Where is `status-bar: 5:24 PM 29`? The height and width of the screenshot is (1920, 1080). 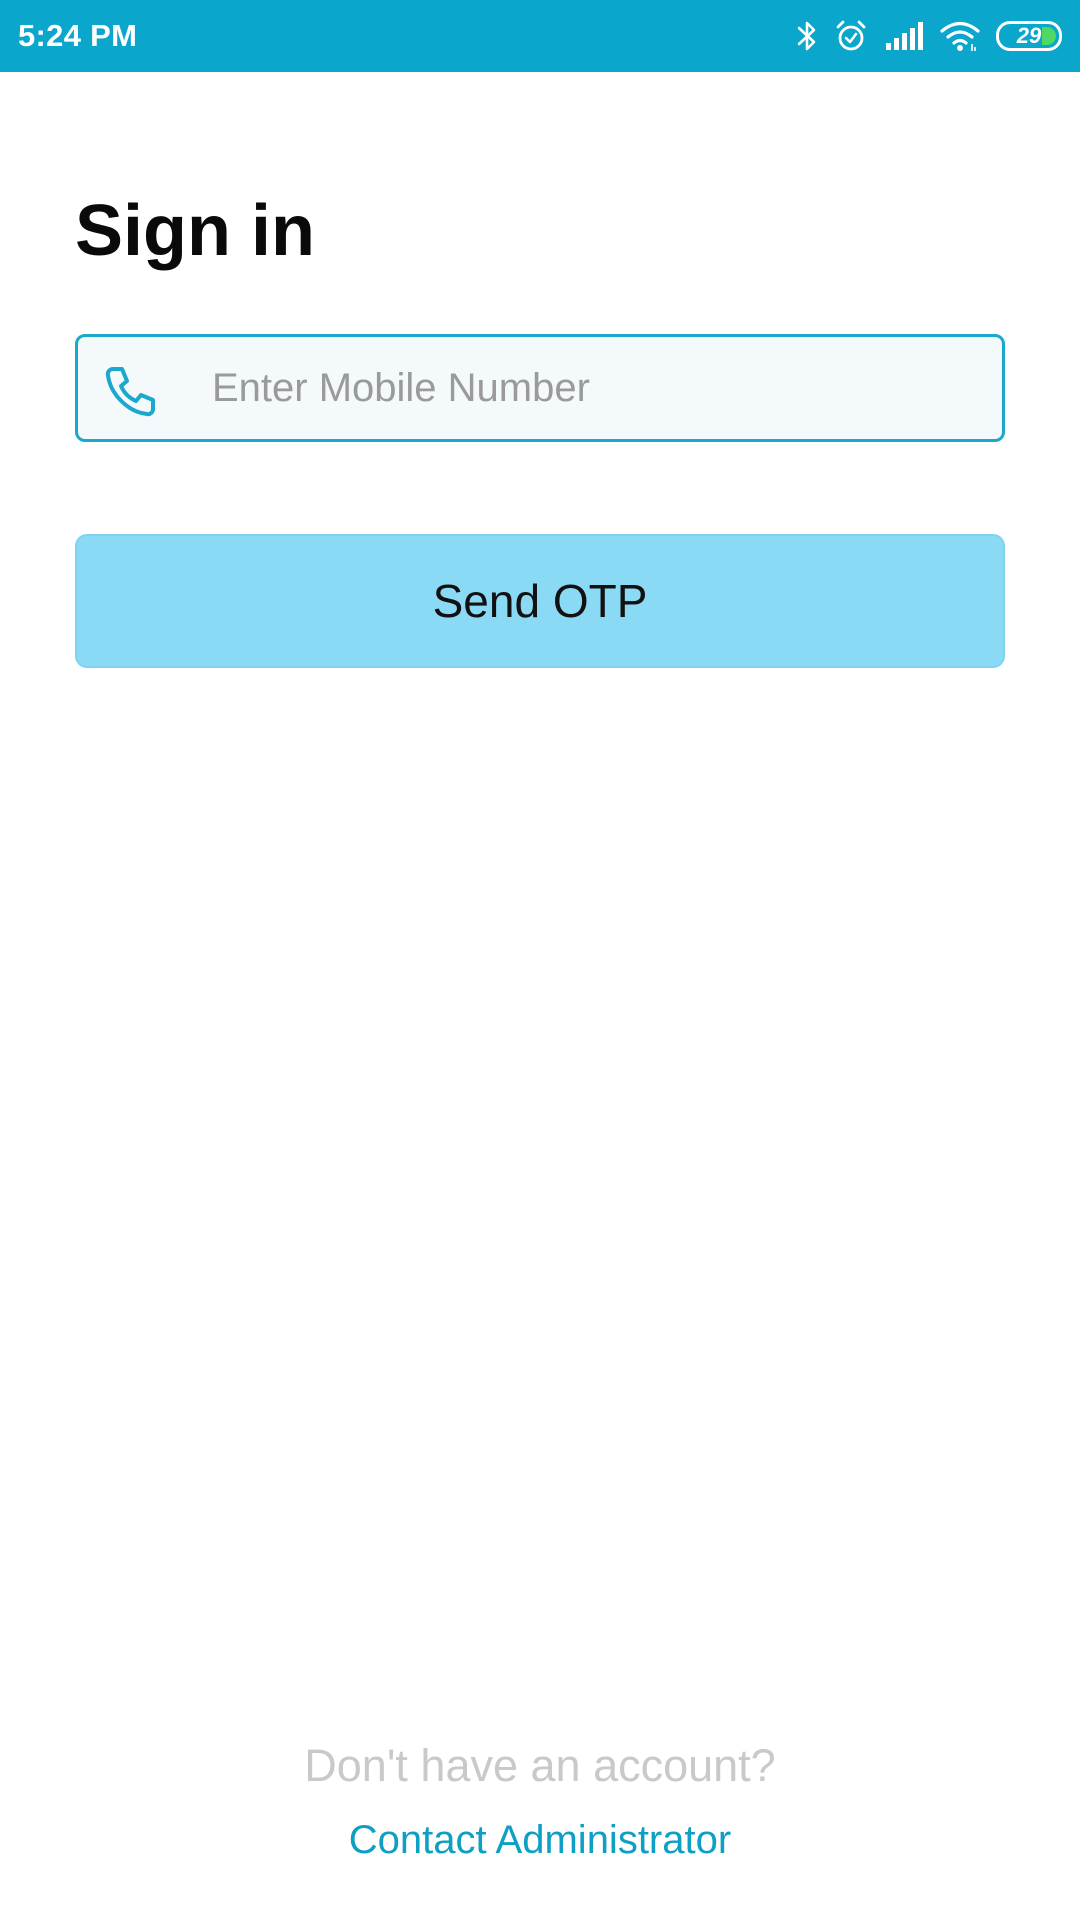
status-bar: 5:24 PM 29 is located at coordinates (540, 36).